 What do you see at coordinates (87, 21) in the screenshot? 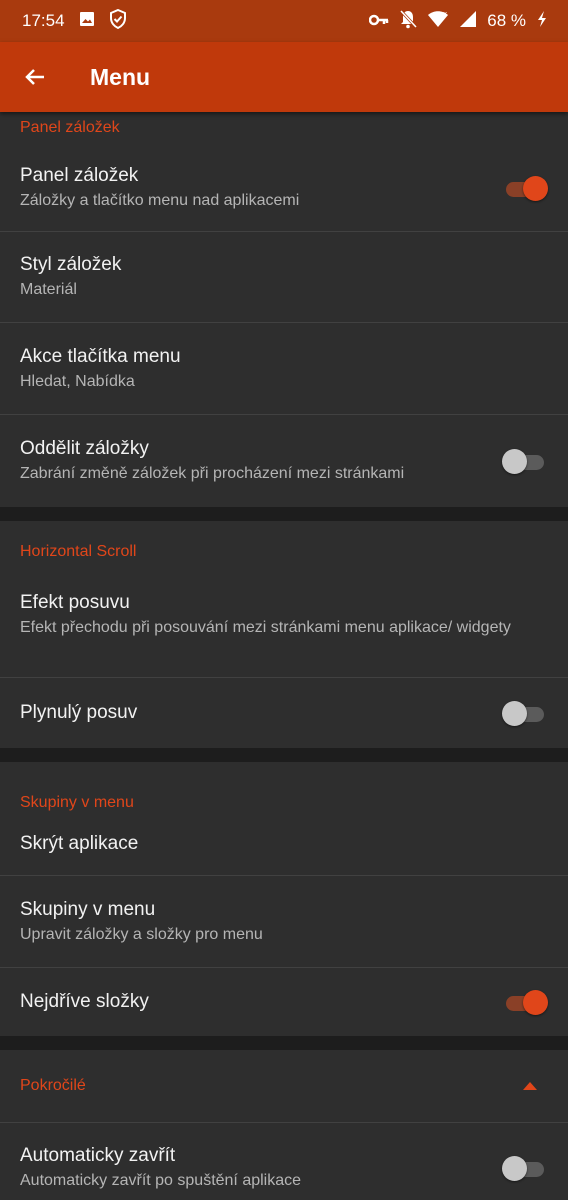
I see `image-icon` at bounding box center [87, 21].